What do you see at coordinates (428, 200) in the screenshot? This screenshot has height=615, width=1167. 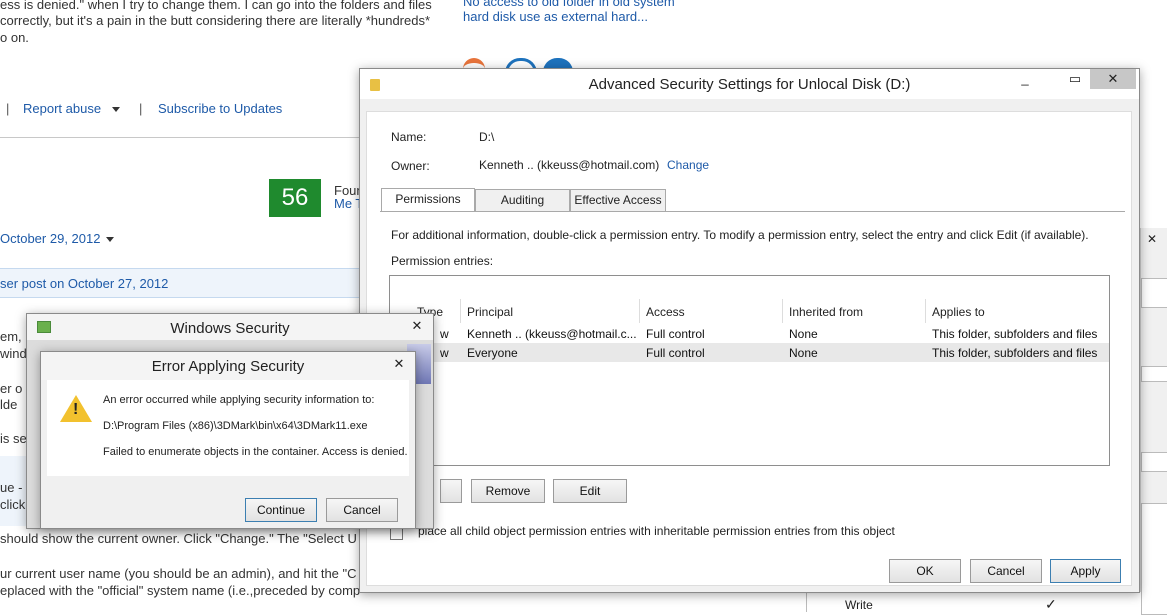 I see `tab-permissions: Permissions` at bounding box center [428, 200].